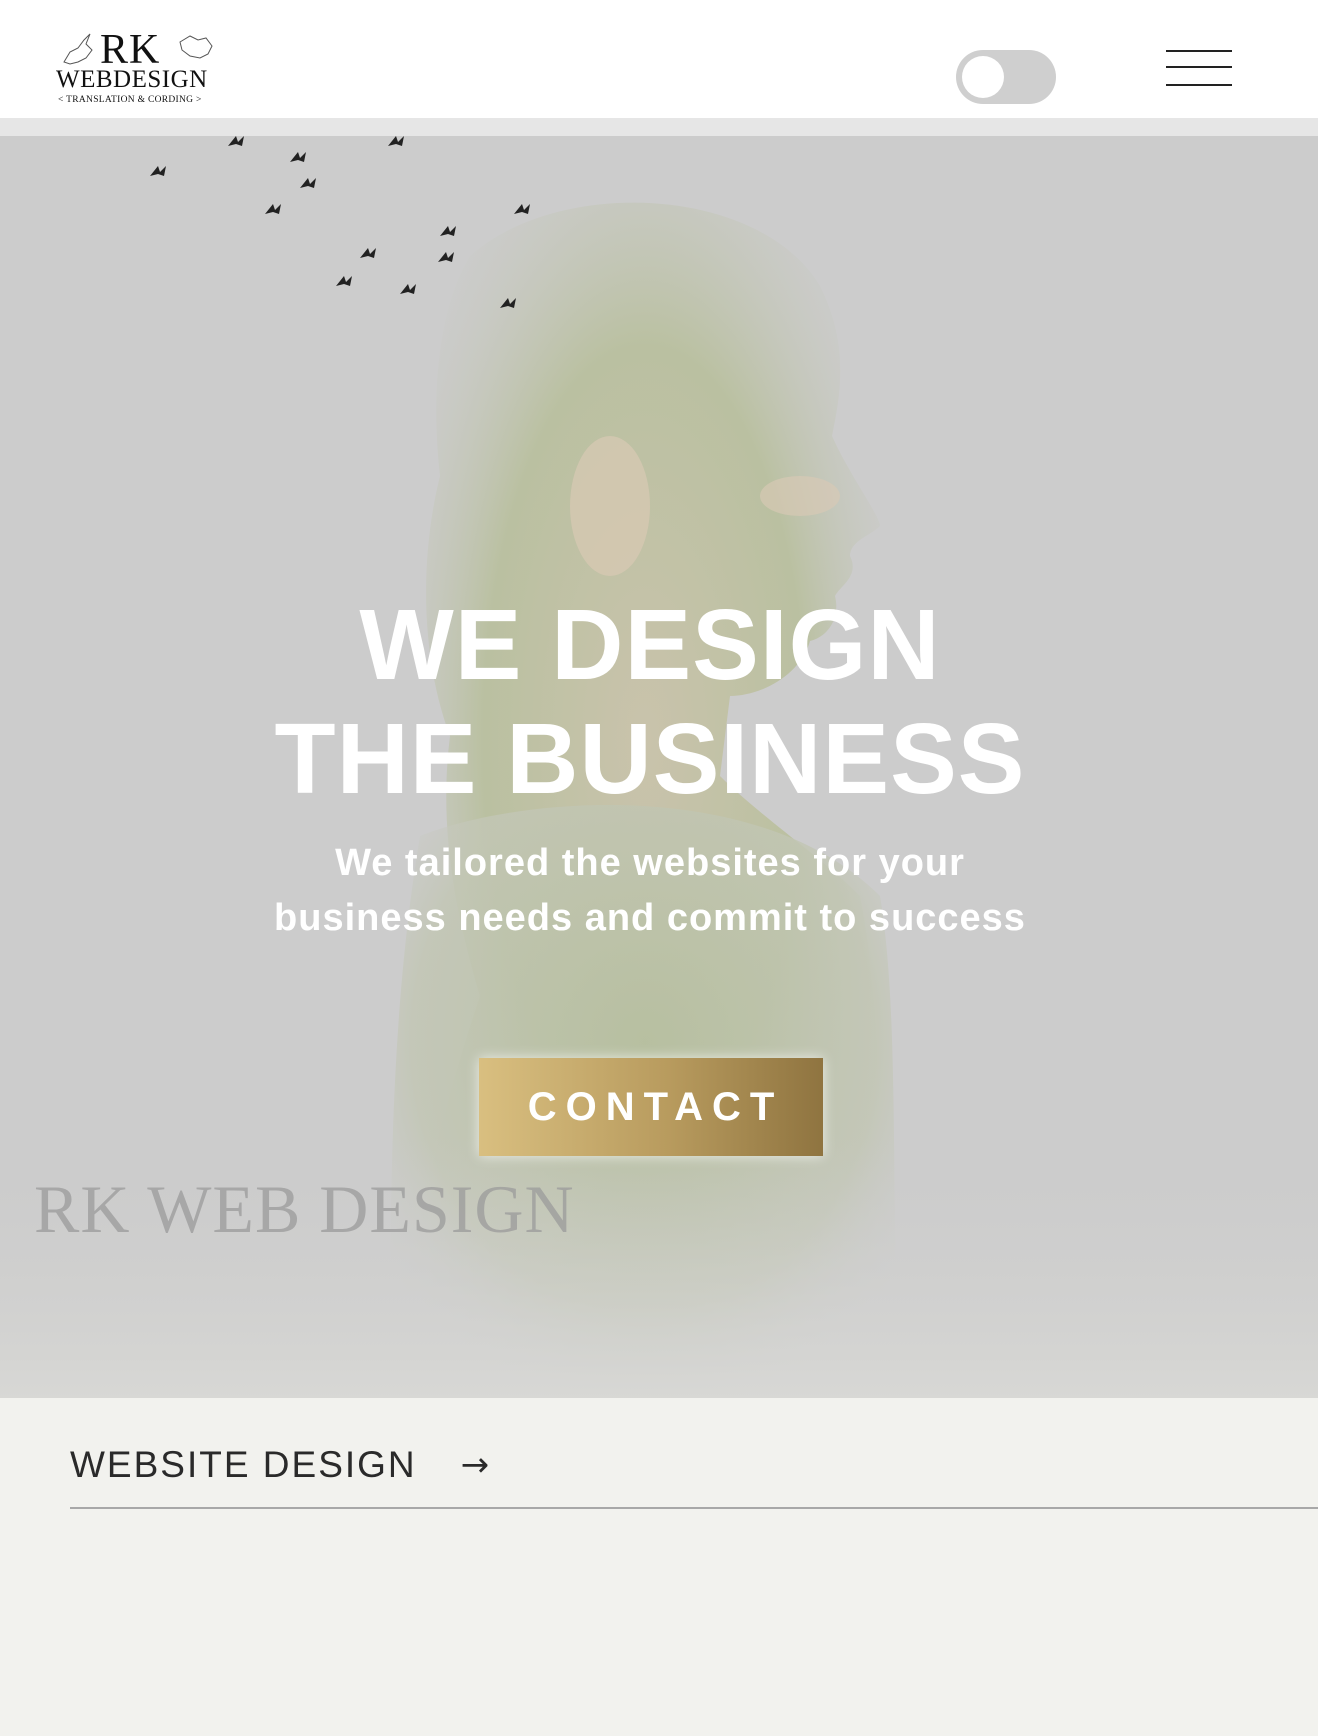  I want to click on hero-title-line-1: WE DESIGN, so click(650, 645).